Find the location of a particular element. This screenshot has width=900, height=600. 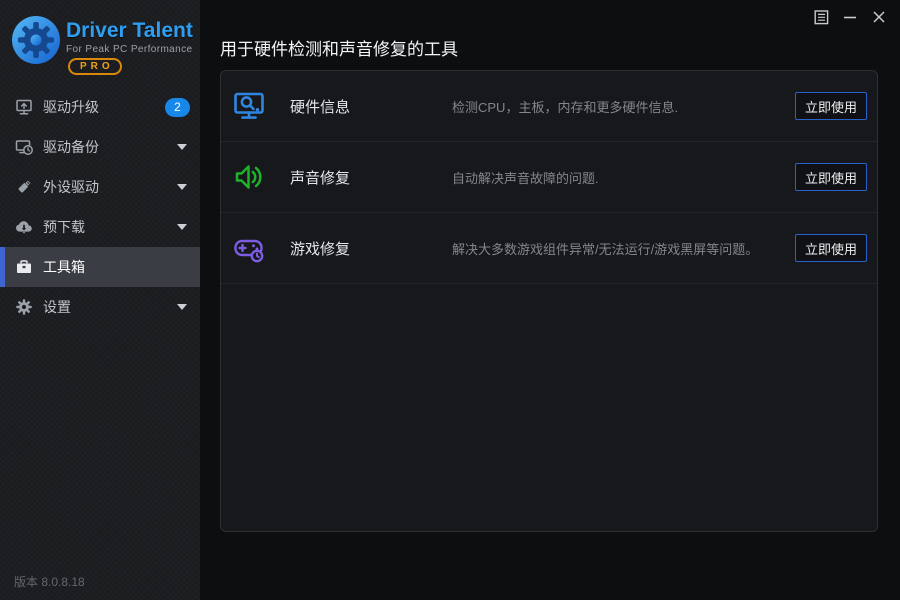

cloud-download-icon is located at coordinates (24, 227).